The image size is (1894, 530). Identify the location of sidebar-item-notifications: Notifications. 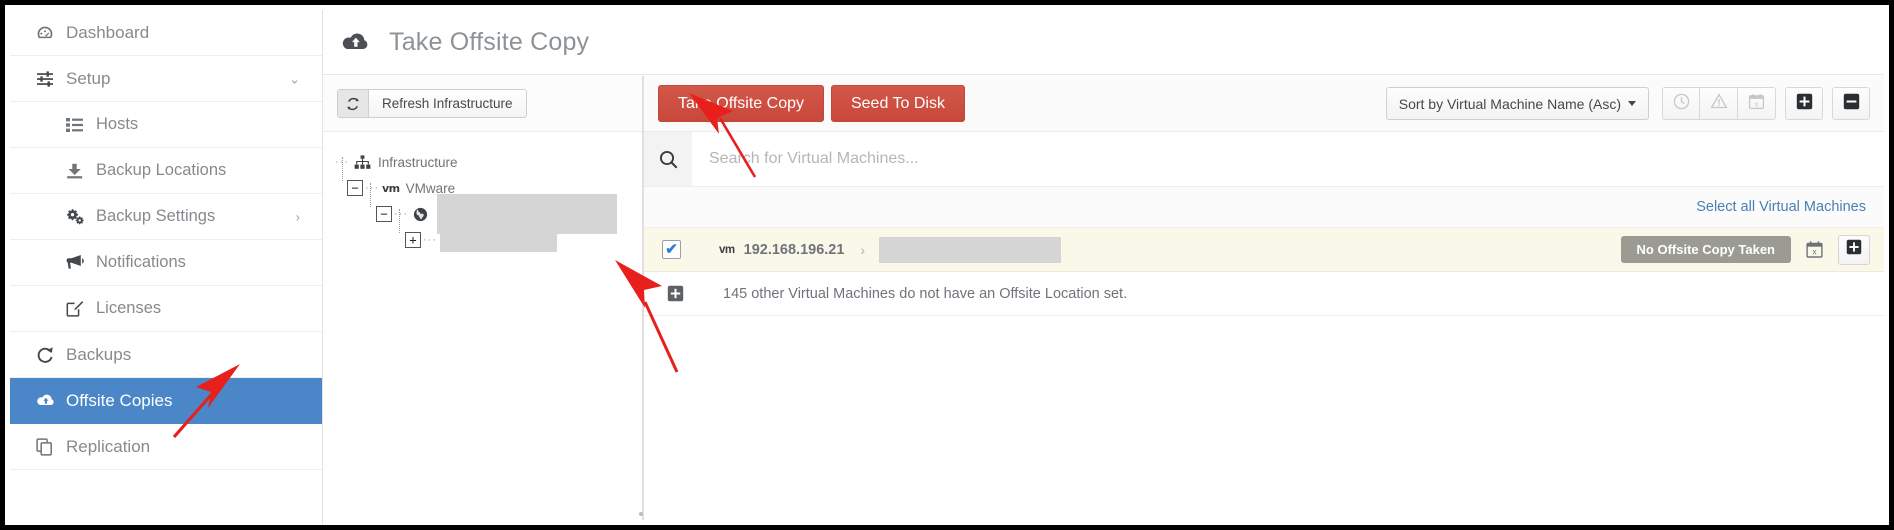
(166, 263).